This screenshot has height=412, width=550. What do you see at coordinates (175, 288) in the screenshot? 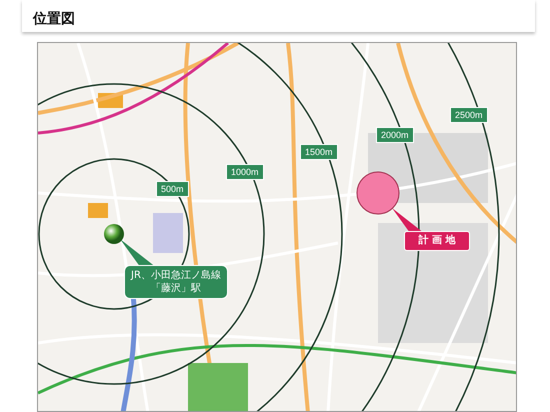
I see `callout-text: 「藤沢」駅` at bounding box center [175, 288].